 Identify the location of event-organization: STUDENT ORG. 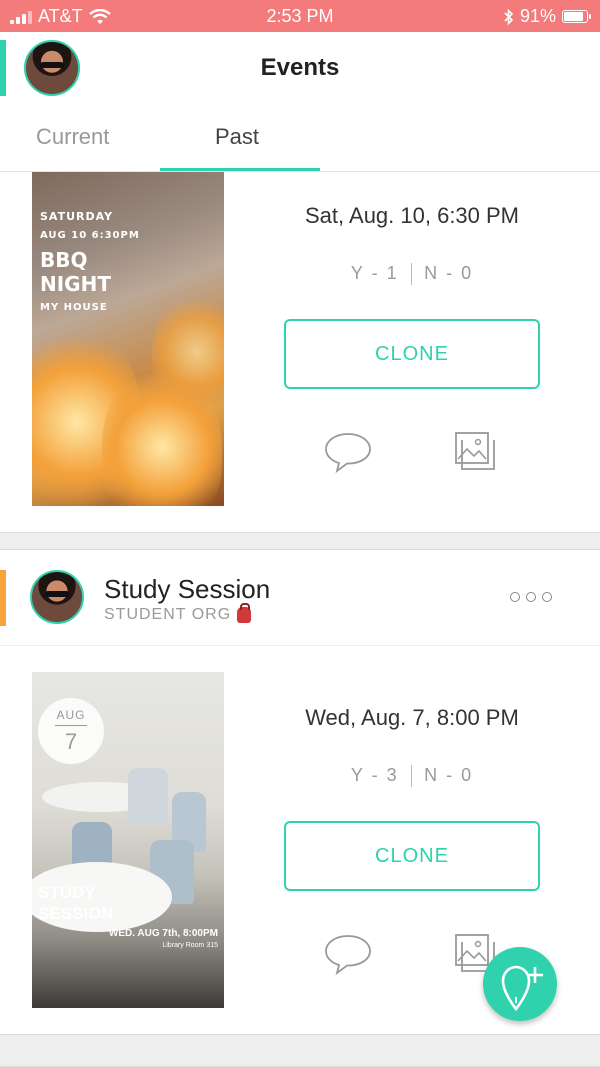
(178, 613).